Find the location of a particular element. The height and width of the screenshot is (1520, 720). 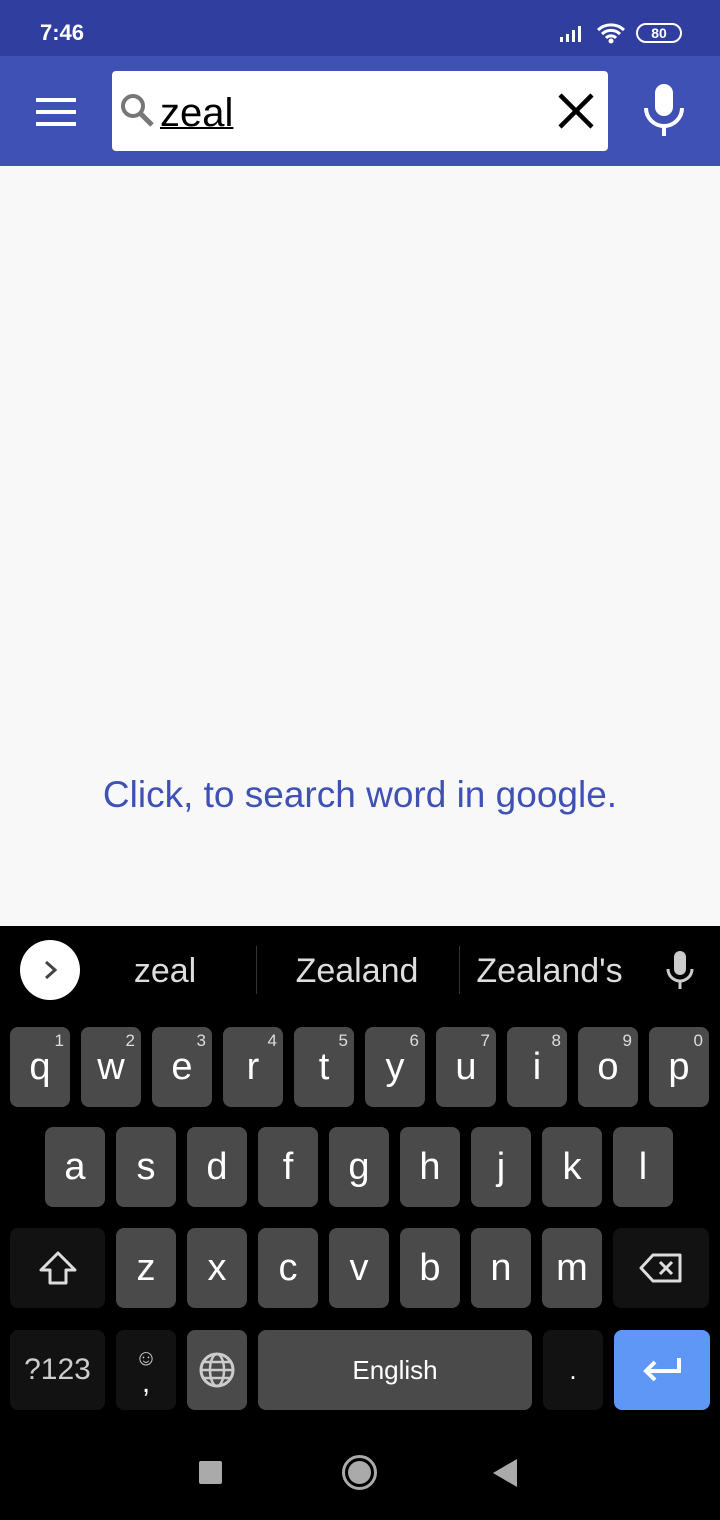

search-icon is located at coordinates (137, 110).